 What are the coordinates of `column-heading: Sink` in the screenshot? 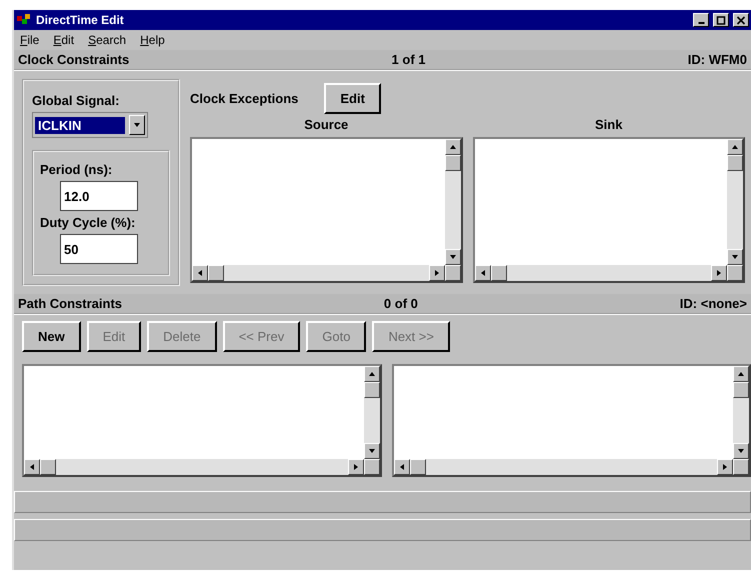 It's located at (608, 125).